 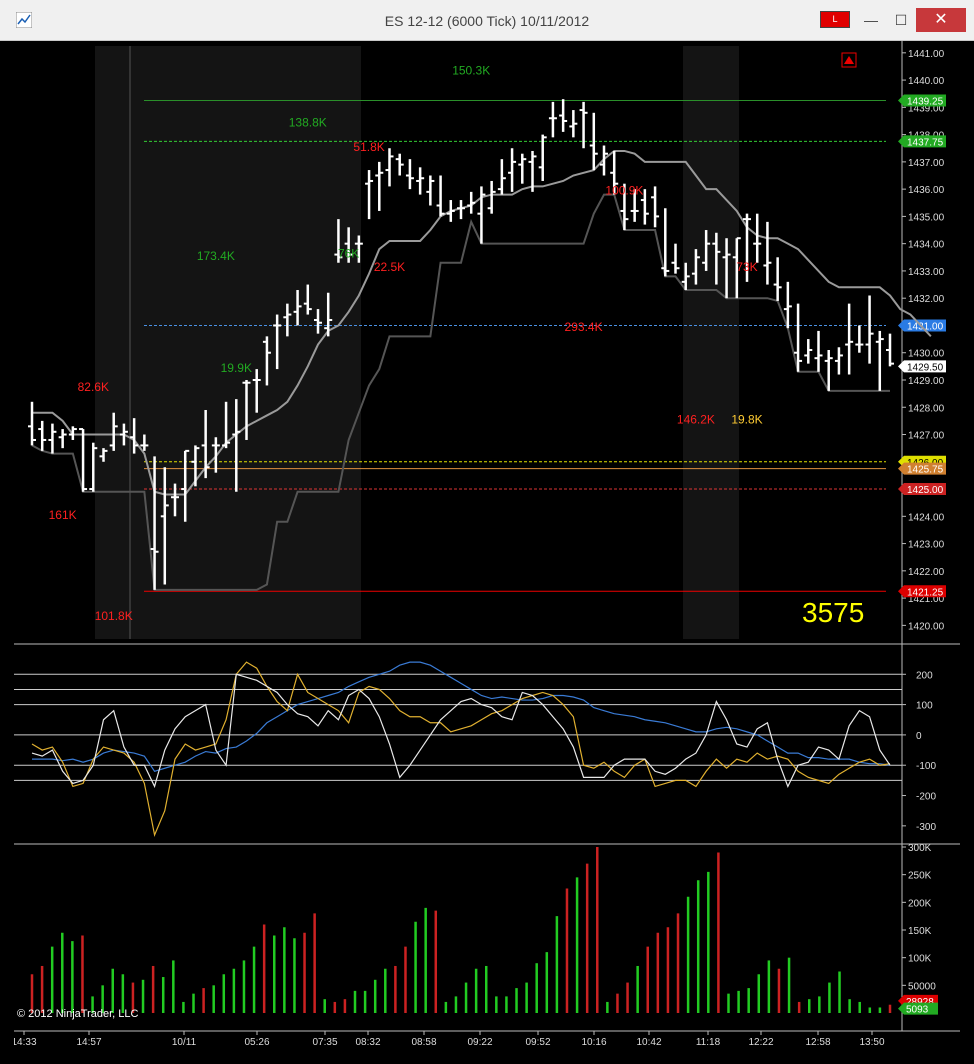 I want to click on alert-badge: L, so click(x=835, y=19).